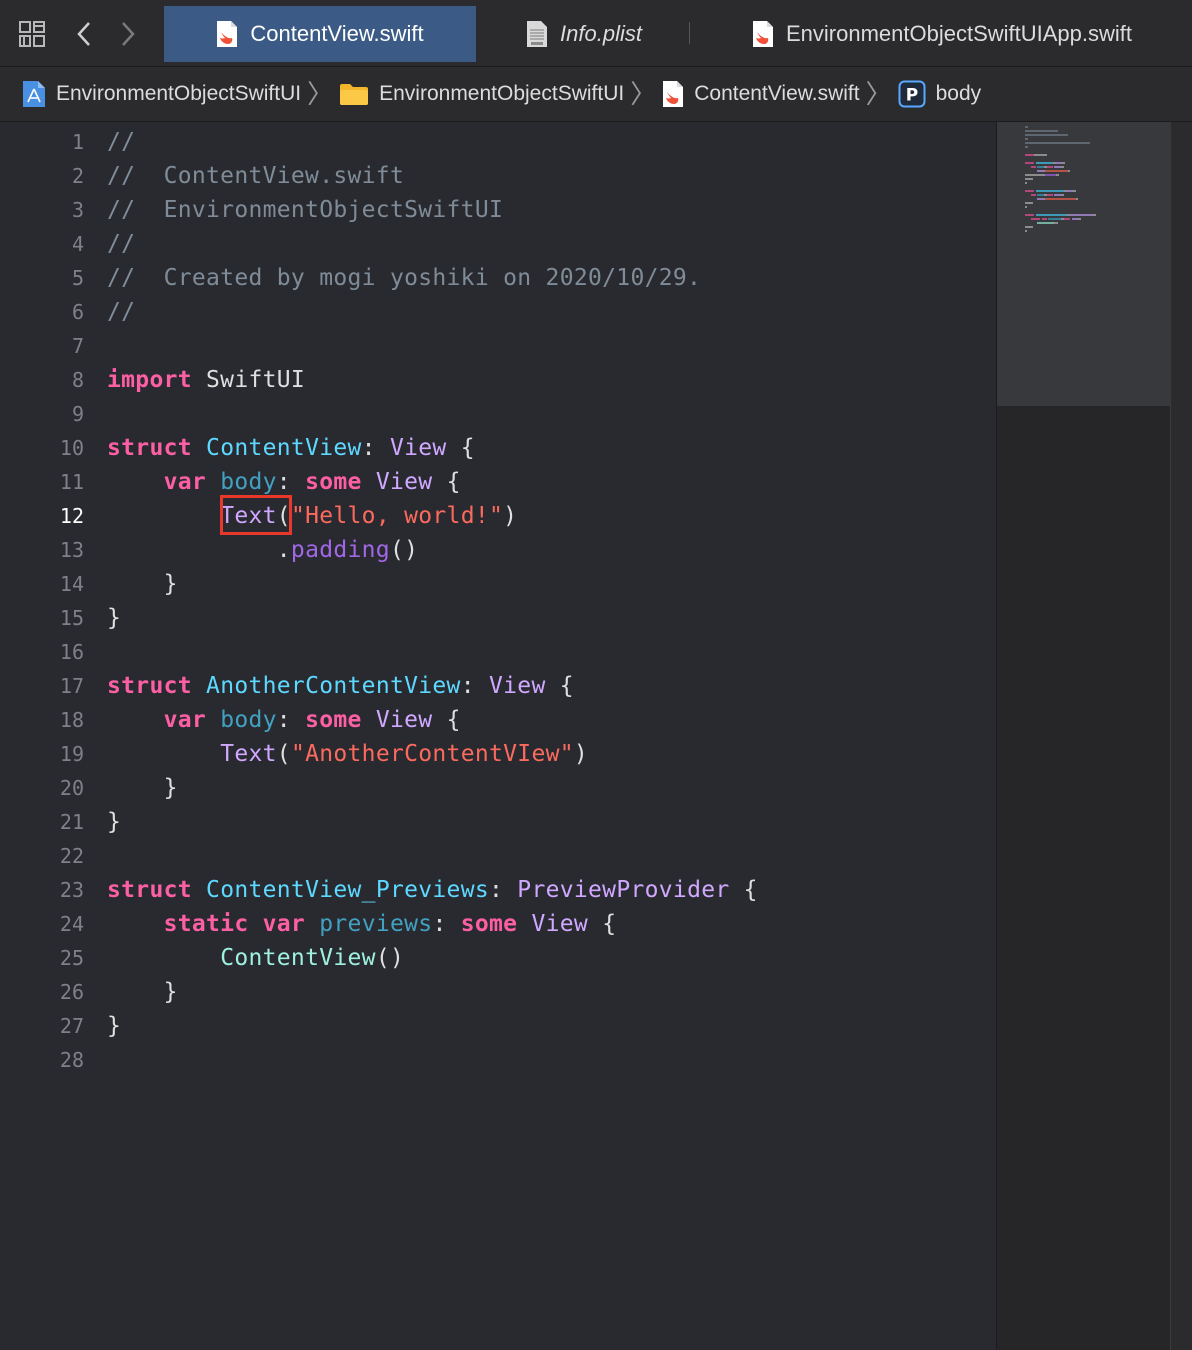 This screenshot has height=1350, width=1192. Describe the element at coordinates (32, 34) in the screenshot. I see `related-items-button` at that location.